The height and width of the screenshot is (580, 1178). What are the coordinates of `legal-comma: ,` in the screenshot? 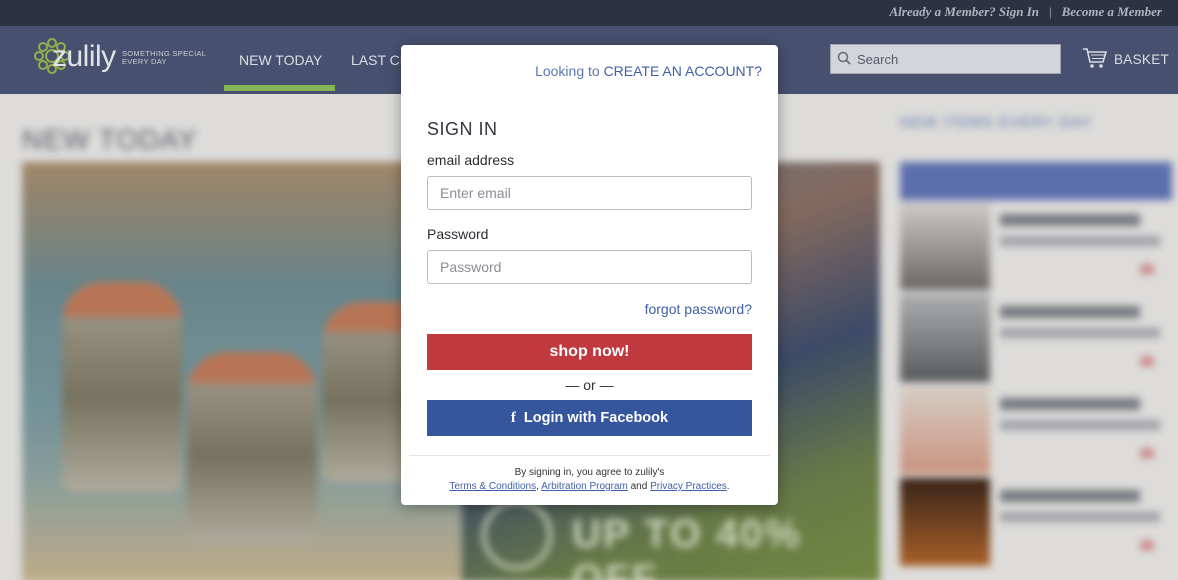 It's located at (537, 486).